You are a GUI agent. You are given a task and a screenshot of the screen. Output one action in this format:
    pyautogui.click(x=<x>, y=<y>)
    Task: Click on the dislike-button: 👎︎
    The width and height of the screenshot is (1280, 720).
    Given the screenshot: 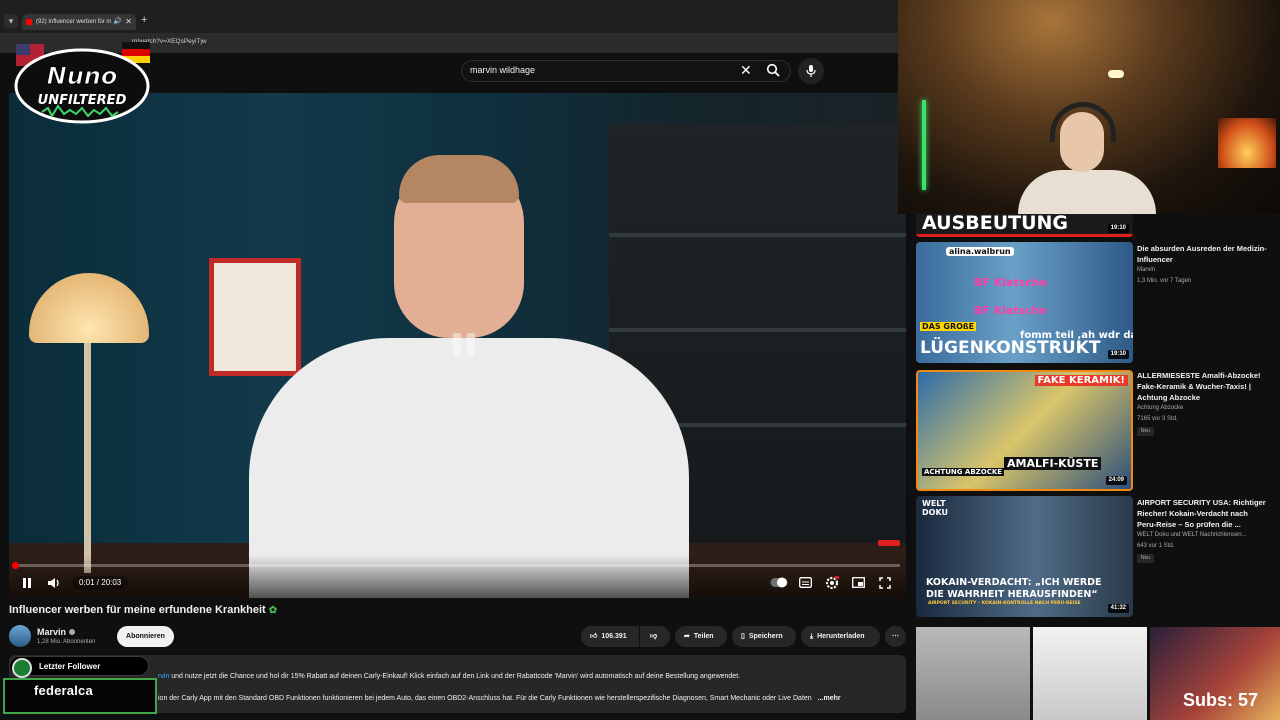 What is the action you would take?
    pyautogui.click(x=655, y=636)
    